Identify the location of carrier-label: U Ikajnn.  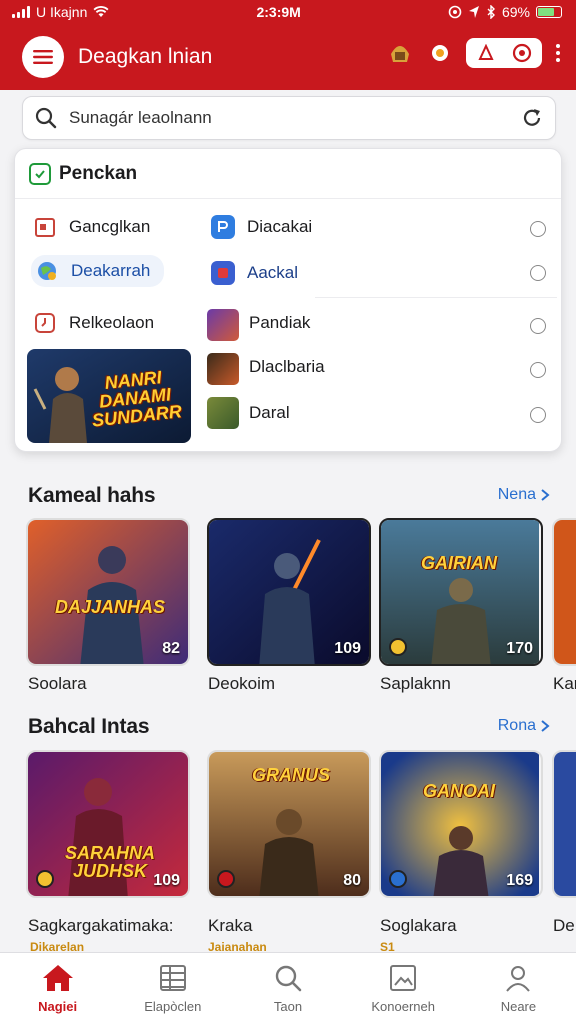
(62, 12).